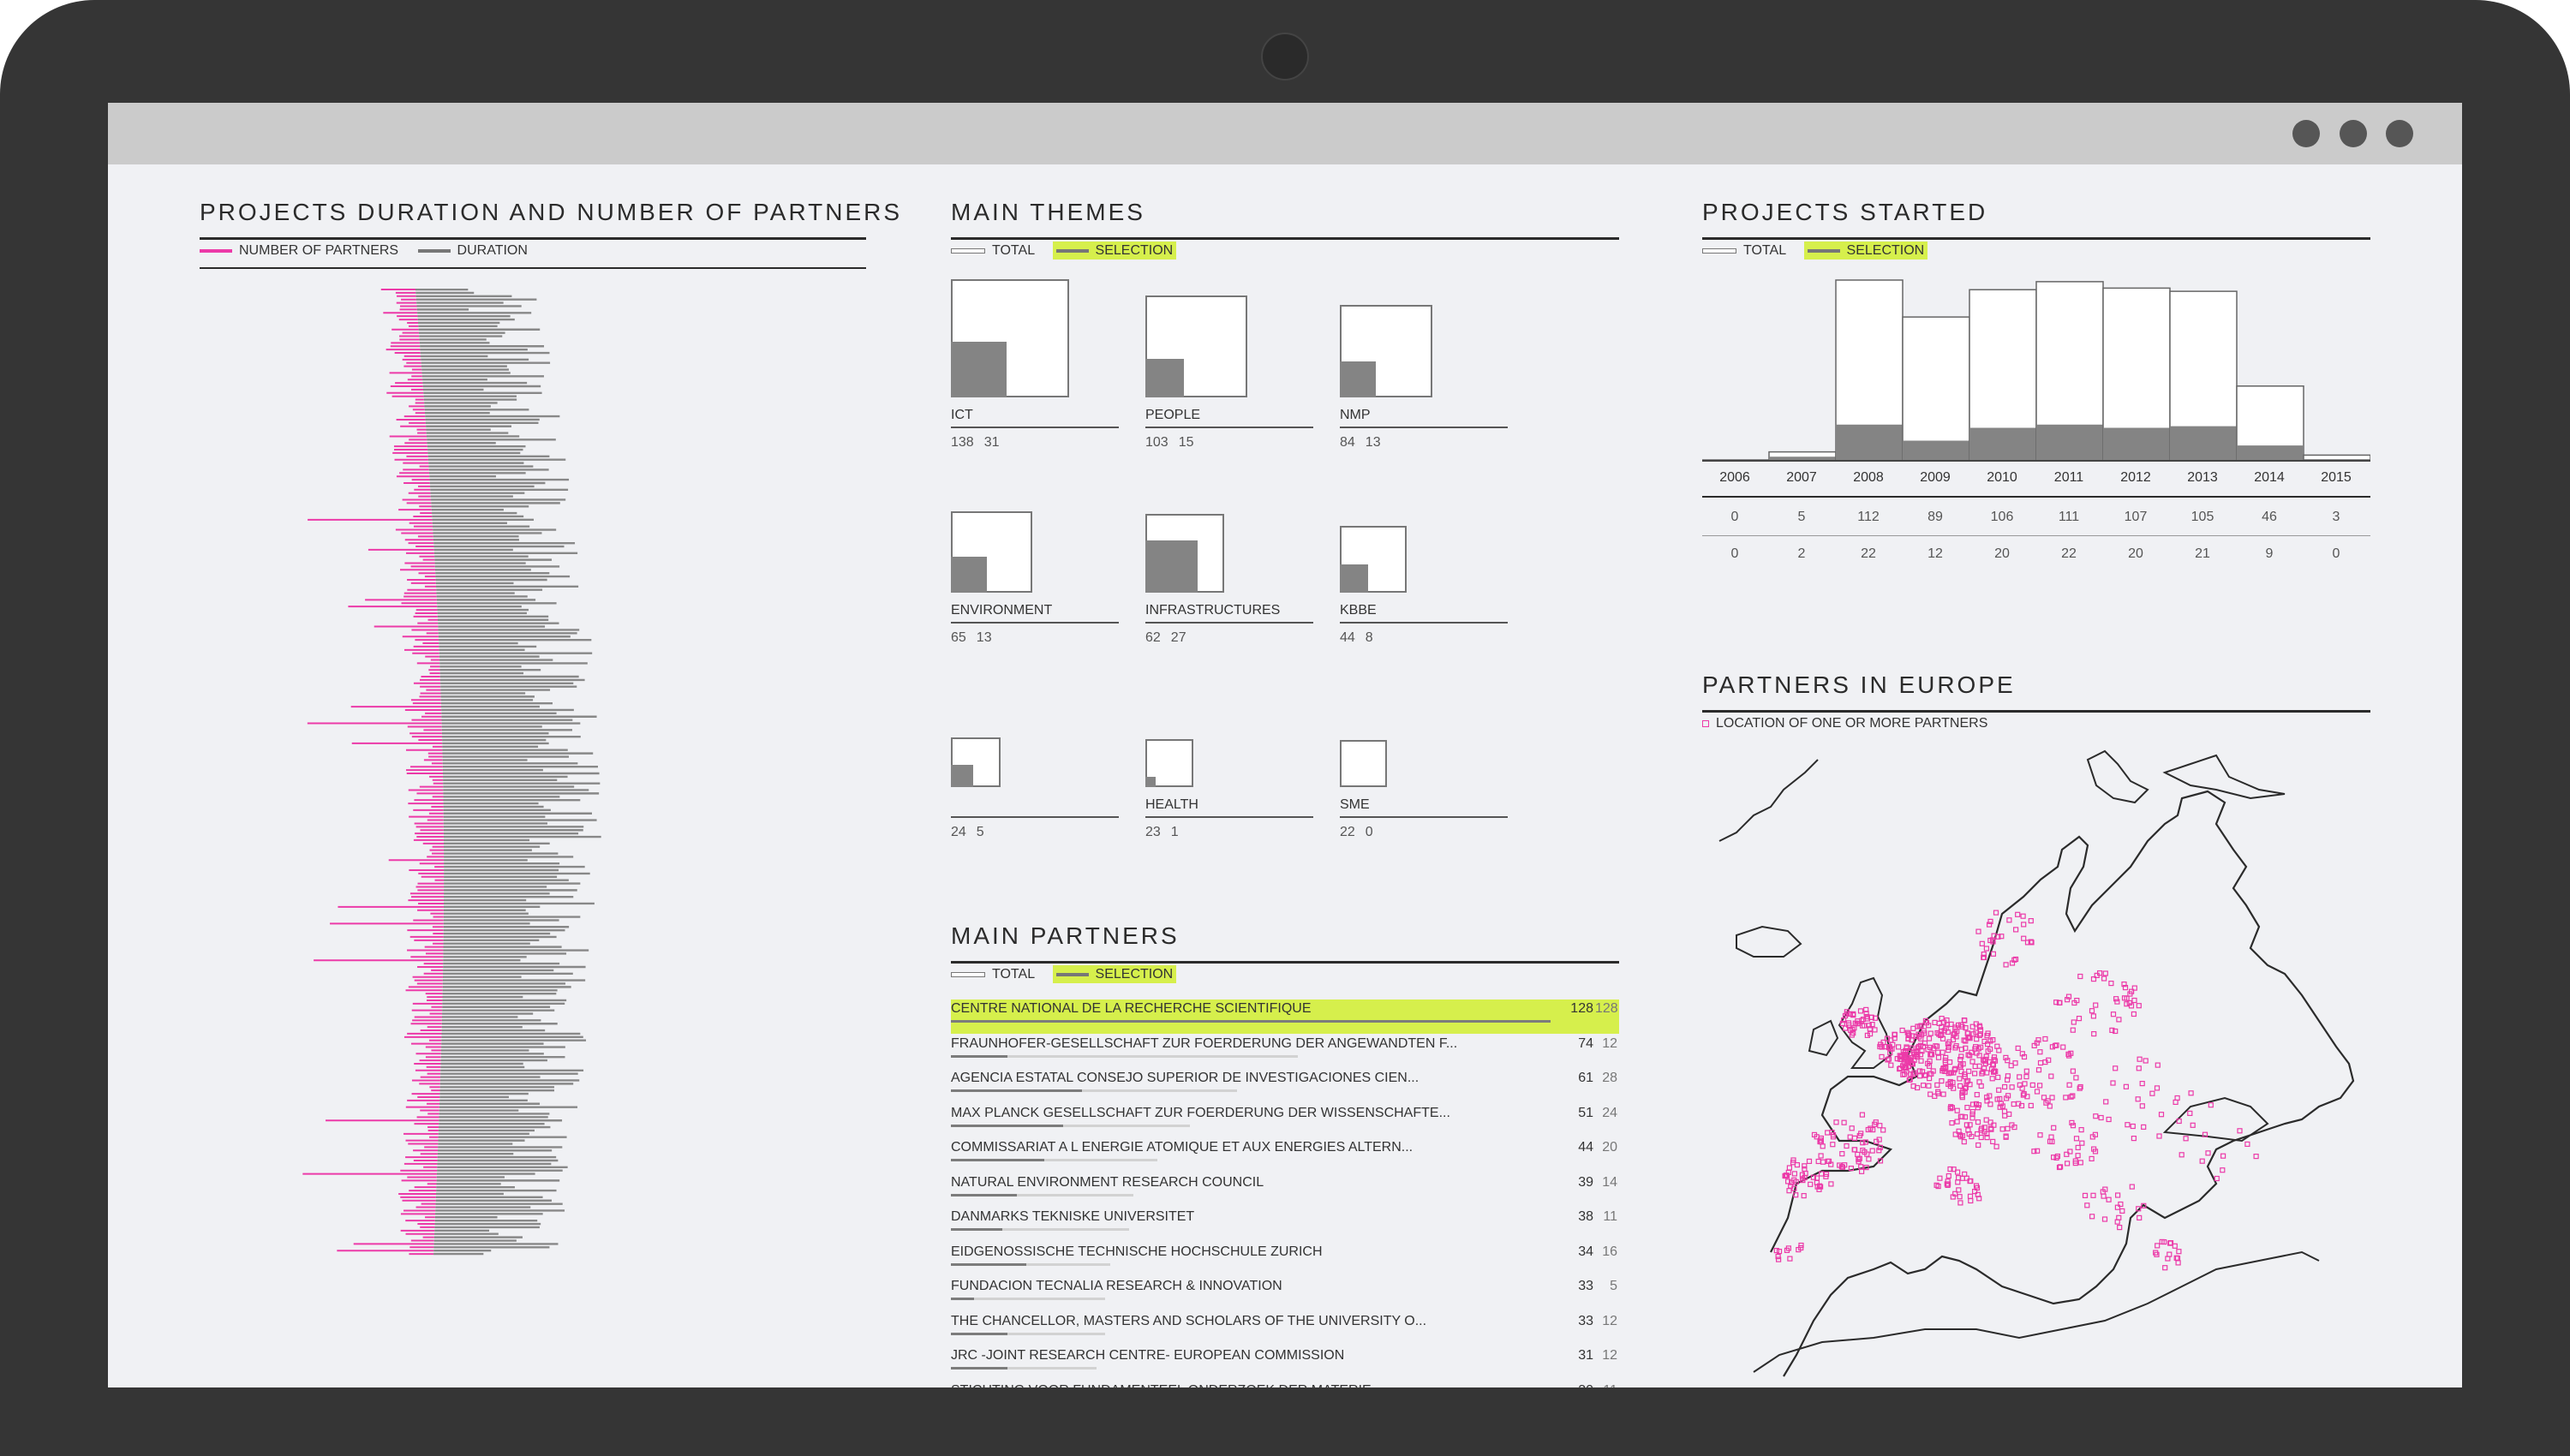 This screenshot has height=1456, width=2570. Describe the element at coordinates (1285, 1225) in the screenshot. I see `partner-row: DANMARKS TEKNISKE UNIVERSITET 38 11` at that location.